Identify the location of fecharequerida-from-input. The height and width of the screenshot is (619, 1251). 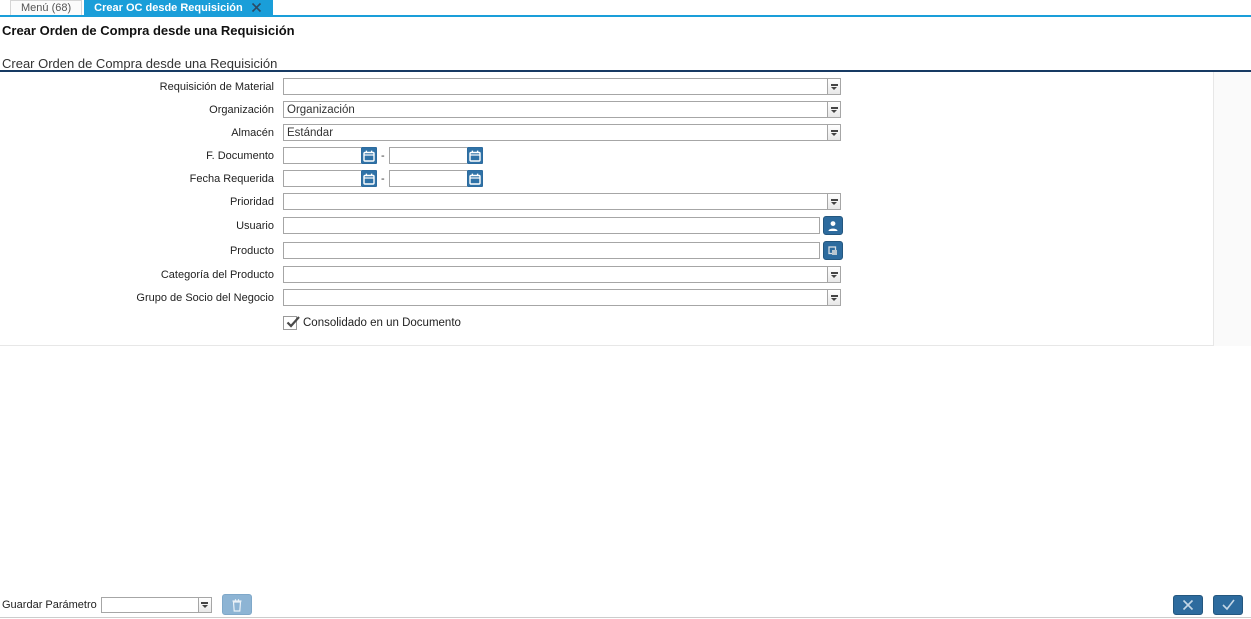
(322, 178).